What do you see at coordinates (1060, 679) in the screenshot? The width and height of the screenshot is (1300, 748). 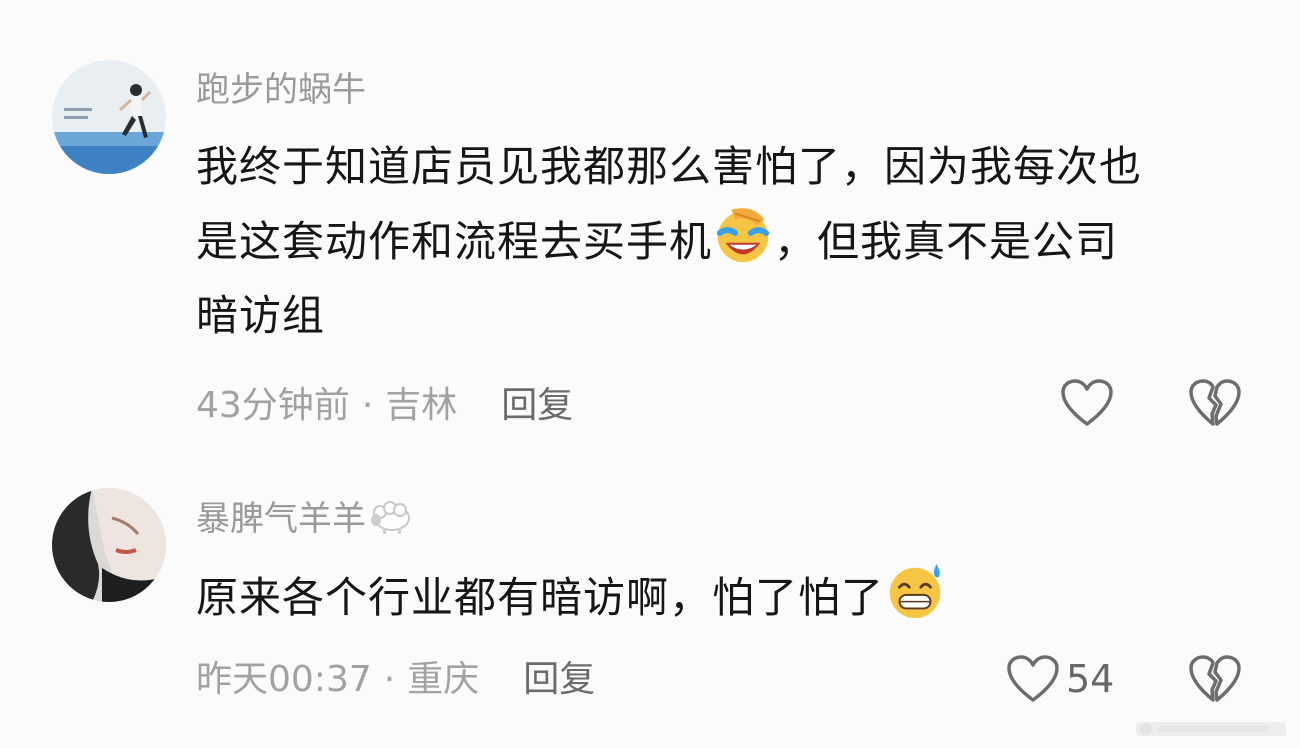 I see `like-button: 54` at bounding box center [1060, 679].